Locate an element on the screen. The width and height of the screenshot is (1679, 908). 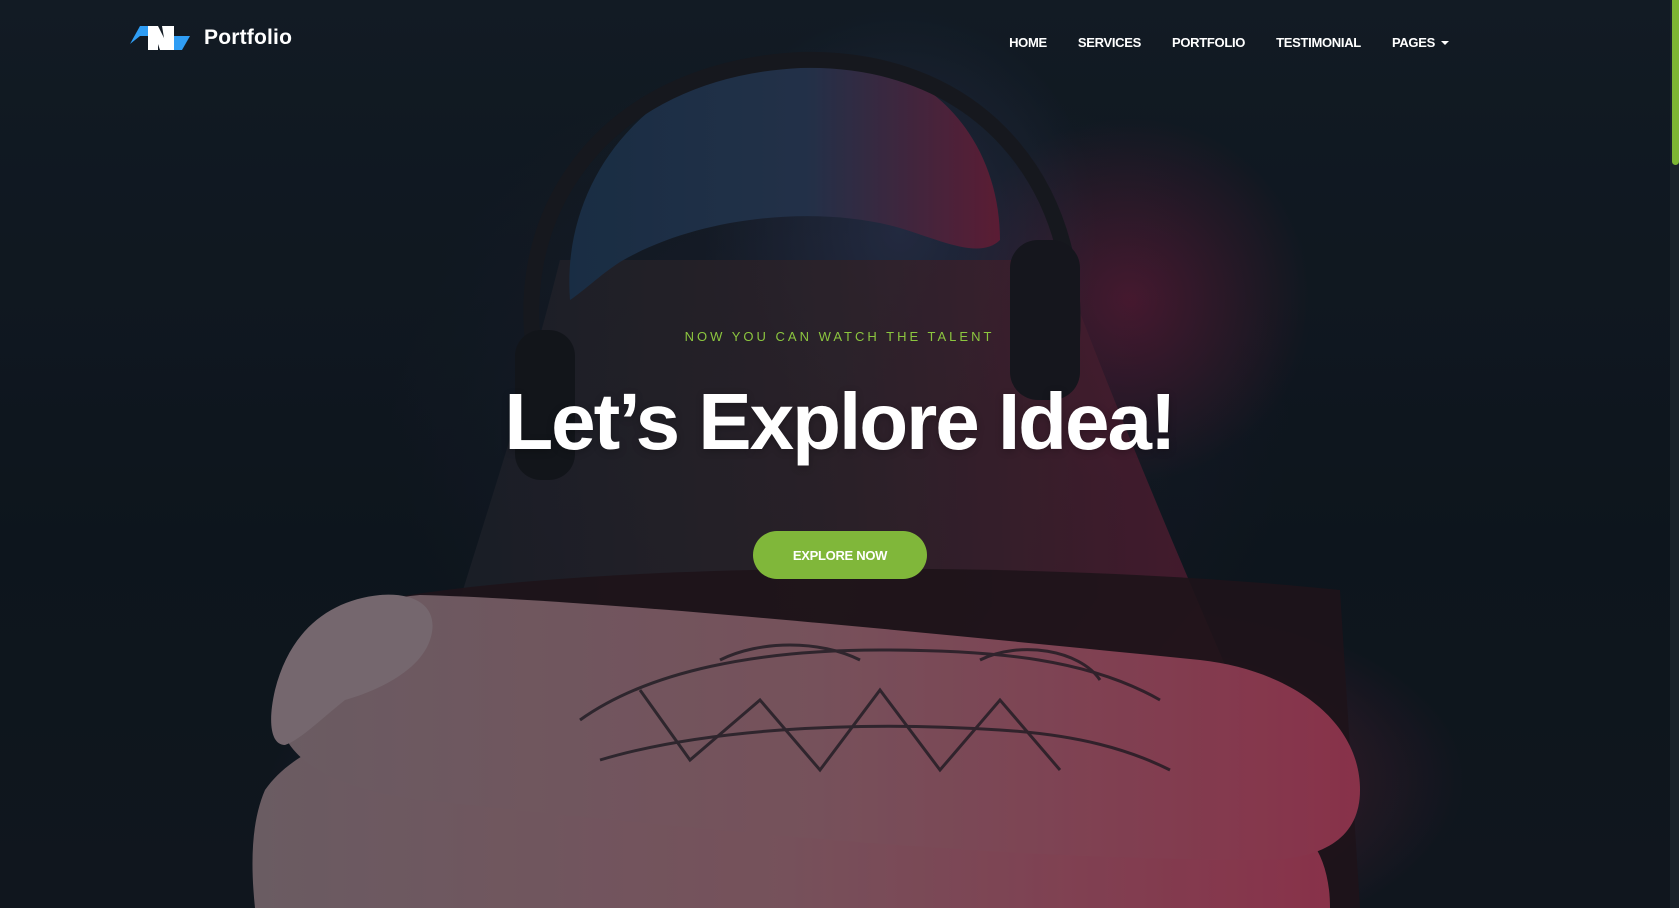
caret-down-icon is located at coordinates (1445, 42).